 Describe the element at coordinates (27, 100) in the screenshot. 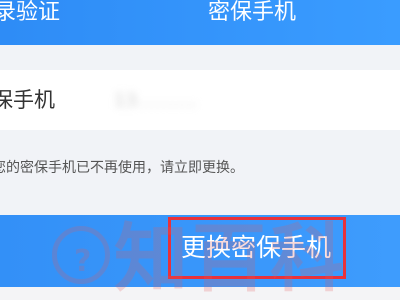

I see `security-phone-label: 保手机` at that location.